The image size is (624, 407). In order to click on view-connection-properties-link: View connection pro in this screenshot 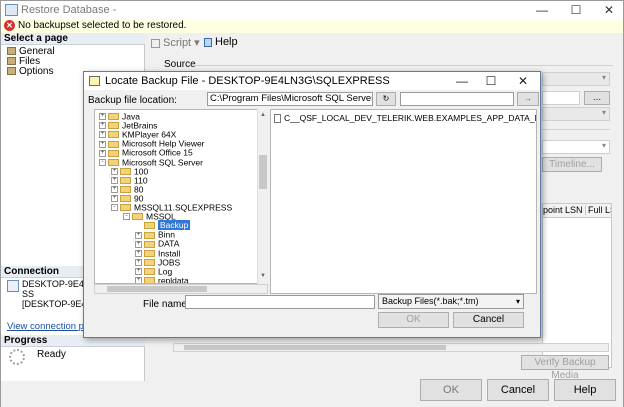, I will do `click(49, 326)`.